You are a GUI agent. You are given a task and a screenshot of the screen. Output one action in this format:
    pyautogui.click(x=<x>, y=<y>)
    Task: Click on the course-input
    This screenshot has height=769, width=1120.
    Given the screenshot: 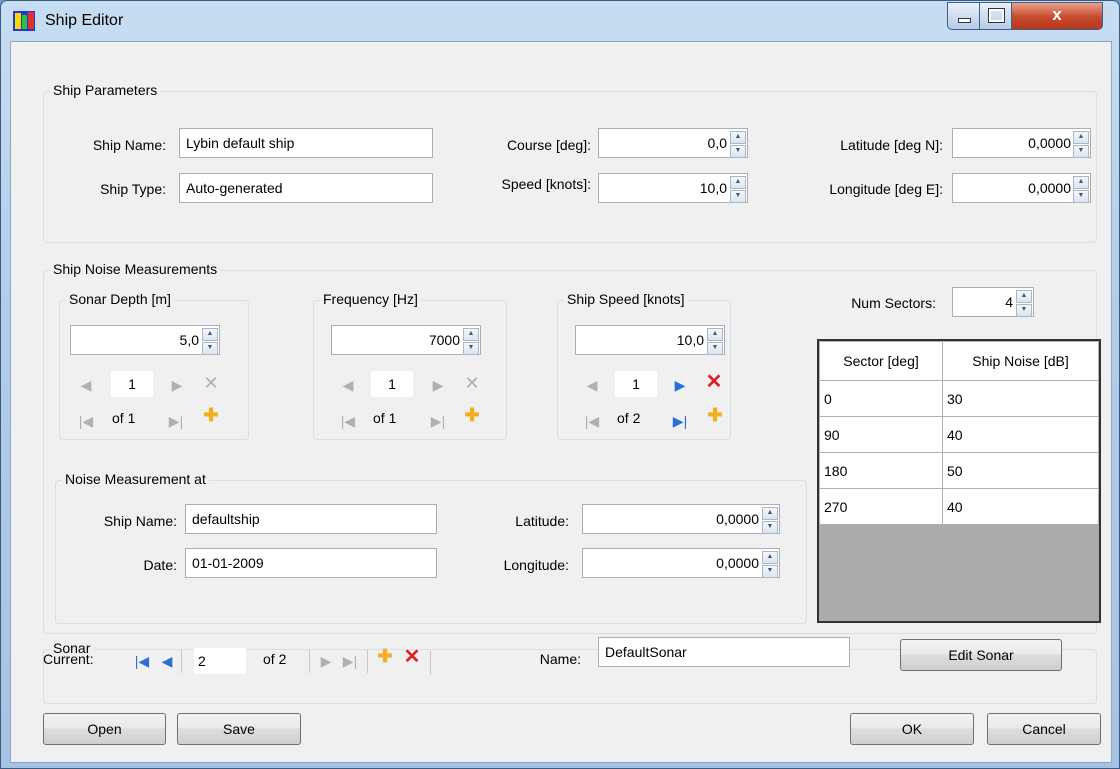 What is the action you would take?
    pyautogui.click(x=664, y=143)
    